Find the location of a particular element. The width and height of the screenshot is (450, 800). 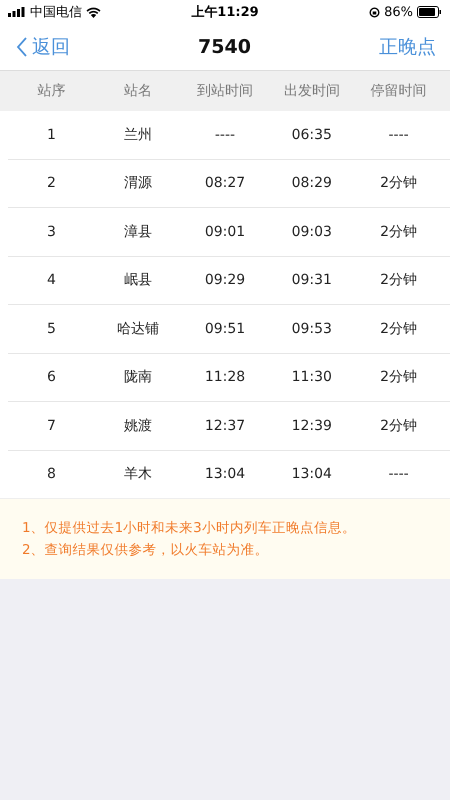

column-header: 站名 is located at coordinates (138, 91).